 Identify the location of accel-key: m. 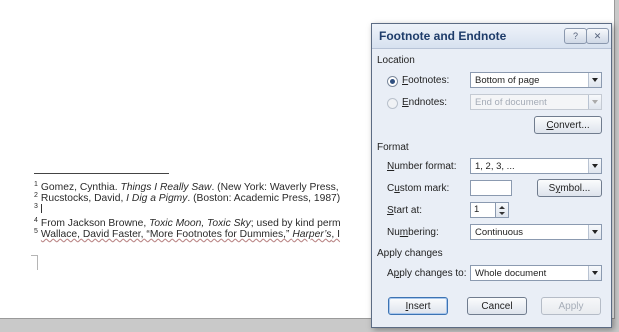
(404, 232).